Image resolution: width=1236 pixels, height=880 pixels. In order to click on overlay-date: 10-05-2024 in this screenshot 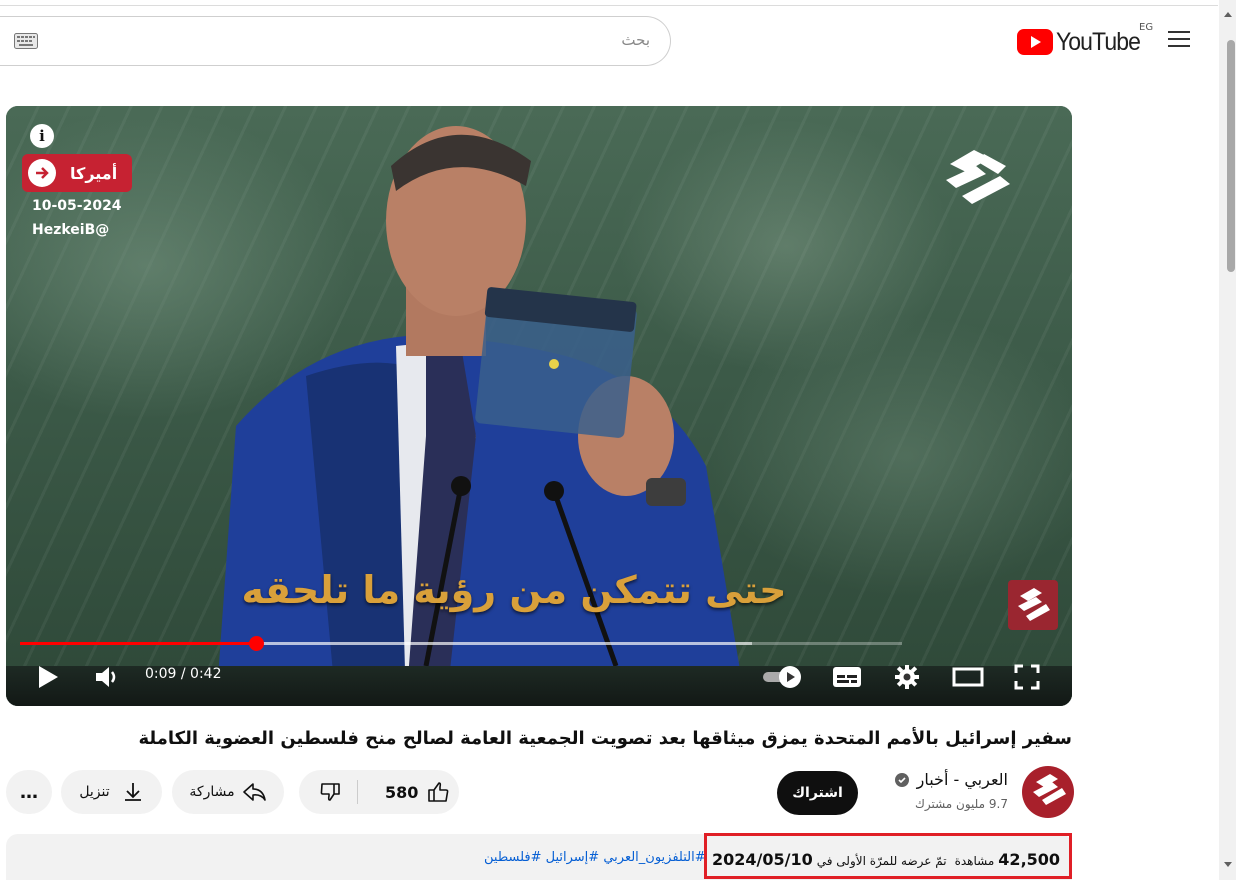, I will do `click(77, 206)`.